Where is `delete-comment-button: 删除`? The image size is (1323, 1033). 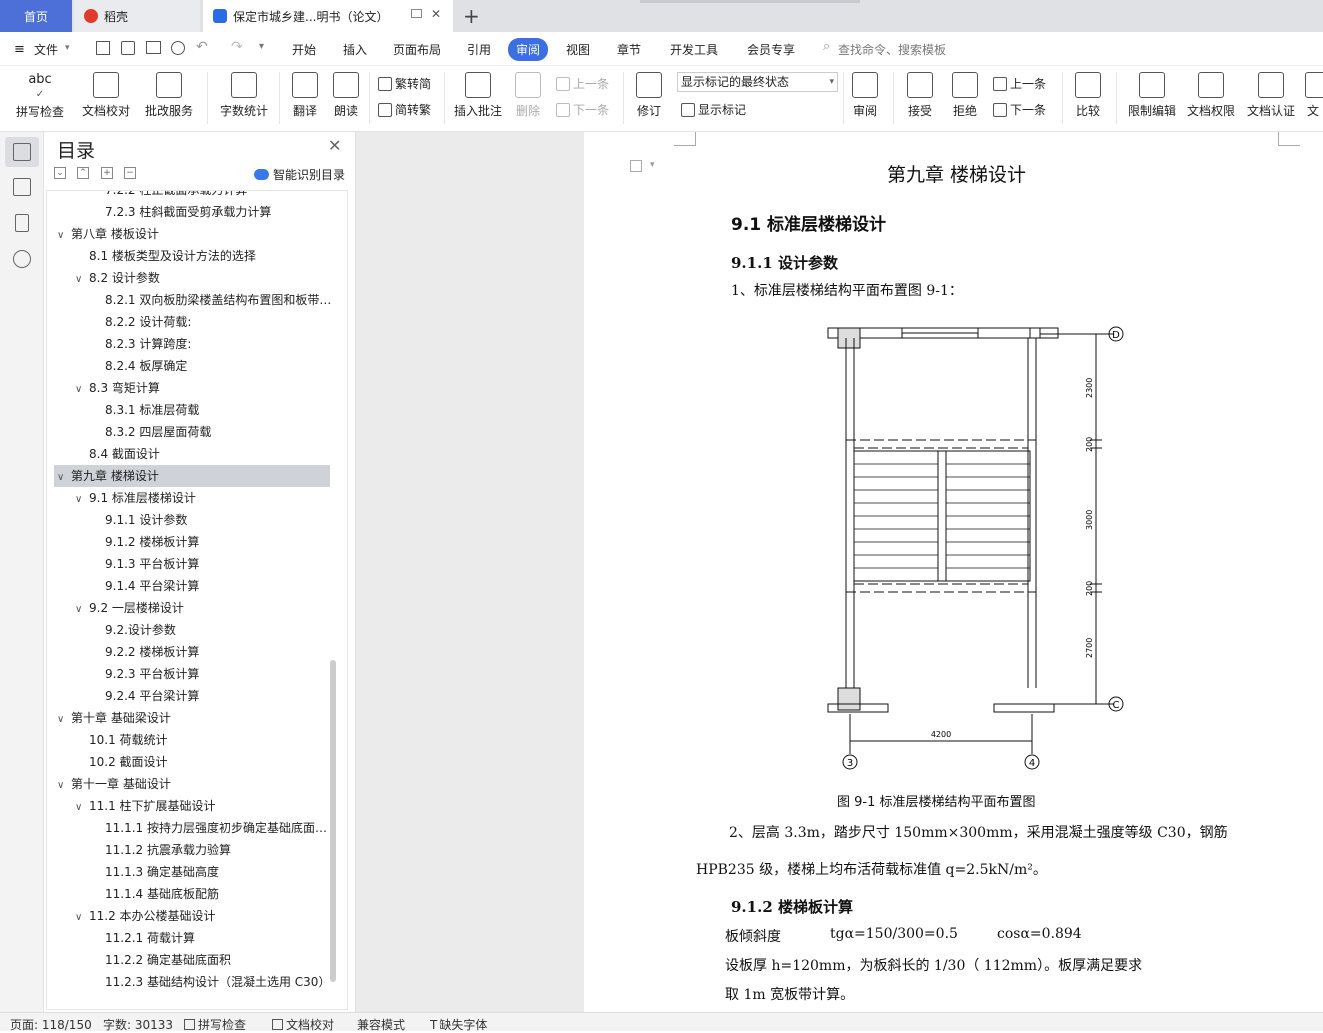 delete-comment-button: 删除 is located at coordinates (528, 92).